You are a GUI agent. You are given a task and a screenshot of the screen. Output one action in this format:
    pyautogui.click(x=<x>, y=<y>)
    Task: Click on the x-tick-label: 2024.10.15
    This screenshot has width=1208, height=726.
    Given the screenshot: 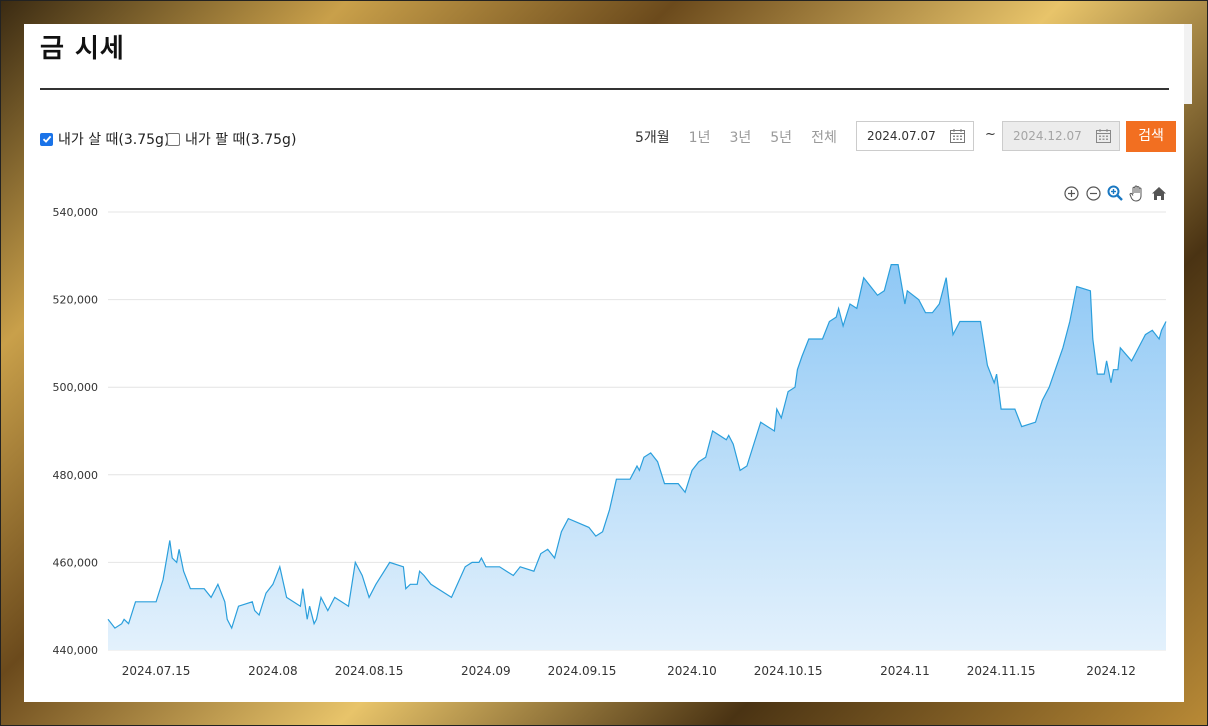 What is the action you would take?
    pyautogui.click(x=788, y=671)
    